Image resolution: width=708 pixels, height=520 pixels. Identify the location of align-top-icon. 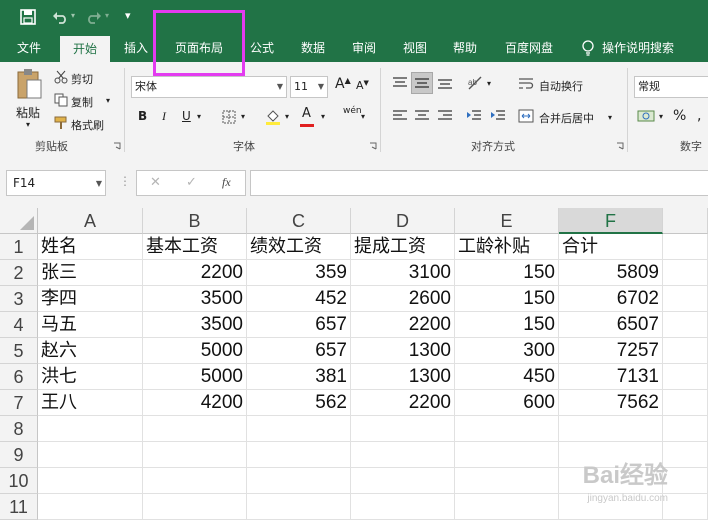
(400, 83).